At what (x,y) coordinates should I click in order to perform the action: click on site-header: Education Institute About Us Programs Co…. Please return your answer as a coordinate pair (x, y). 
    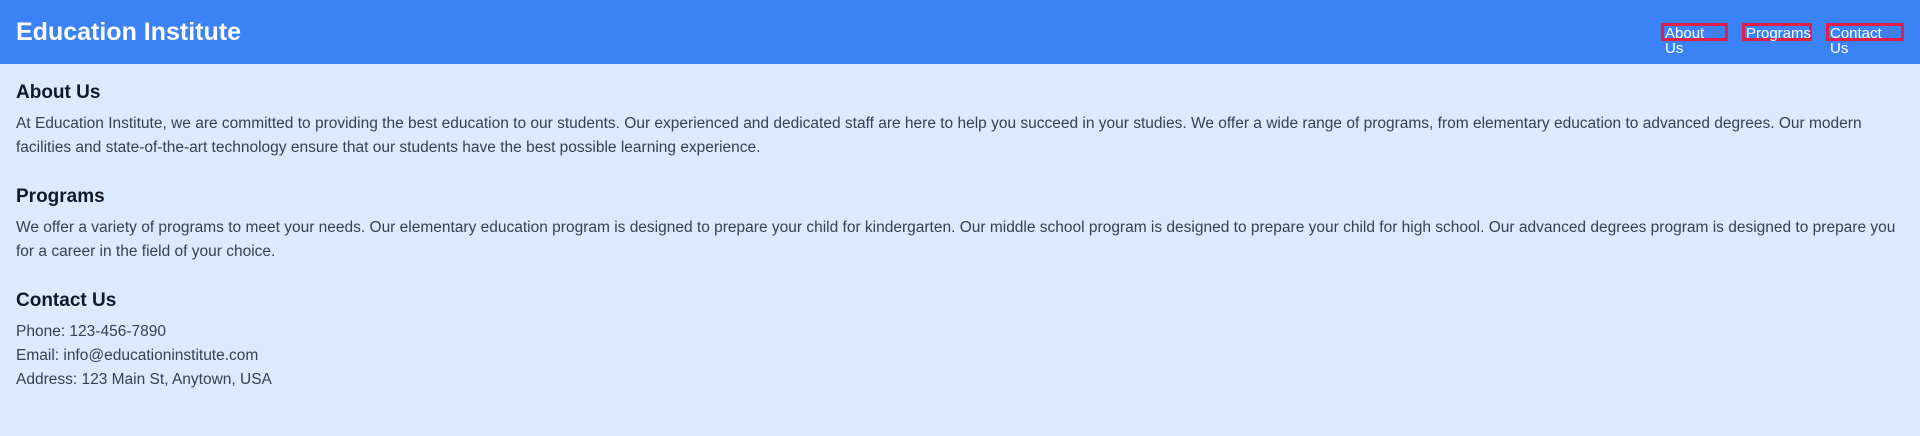
    Looking at the image, I should click on (960, 32).